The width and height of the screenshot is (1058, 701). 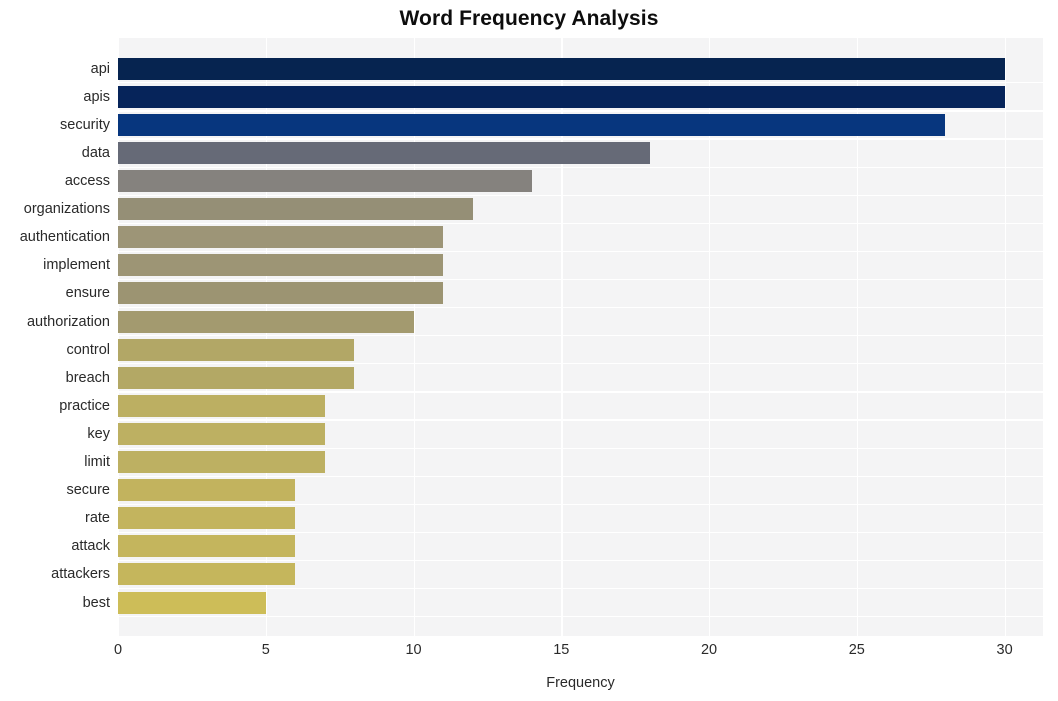 What do you see at coordinates (95, 152) in the screenshot?
I see `y-axis-tick-label: data` at bounding box center [95, 152].